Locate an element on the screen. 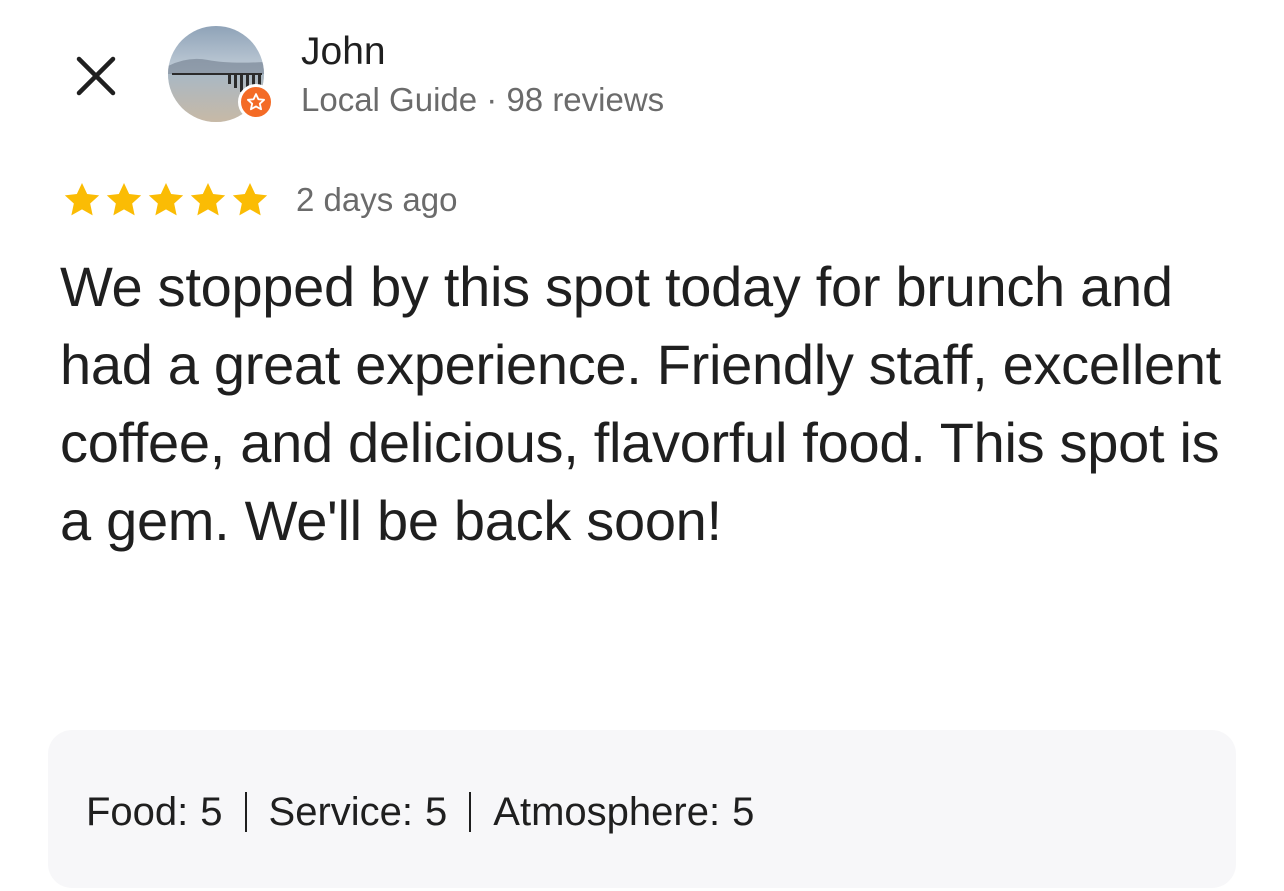 This screenshot has height=891, width=1284. food-rating-label: Food: is located at coordinates (137, 812).